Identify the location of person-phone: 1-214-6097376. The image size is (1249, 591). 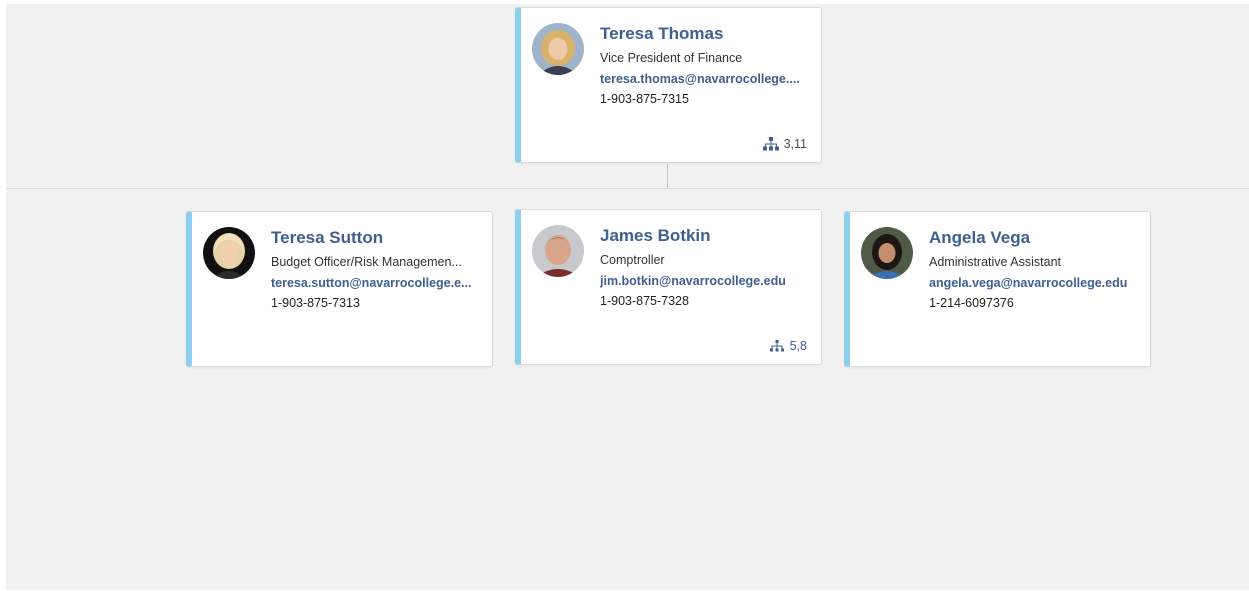
(971, 303).